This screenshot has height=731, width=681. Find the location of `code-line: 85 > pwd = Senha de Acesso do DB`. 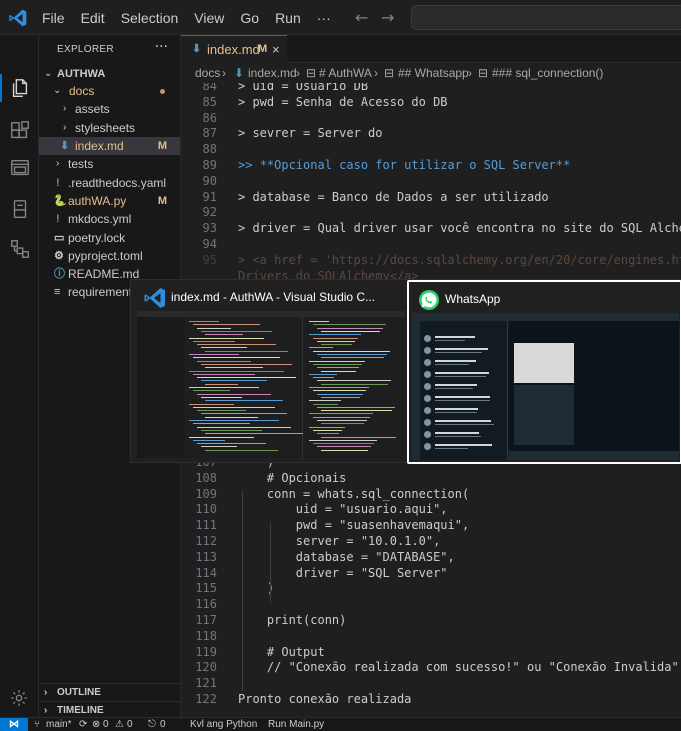

code-line: 85 > pwd = Senha de Acesso do DB is located at coordinates (431, 102).